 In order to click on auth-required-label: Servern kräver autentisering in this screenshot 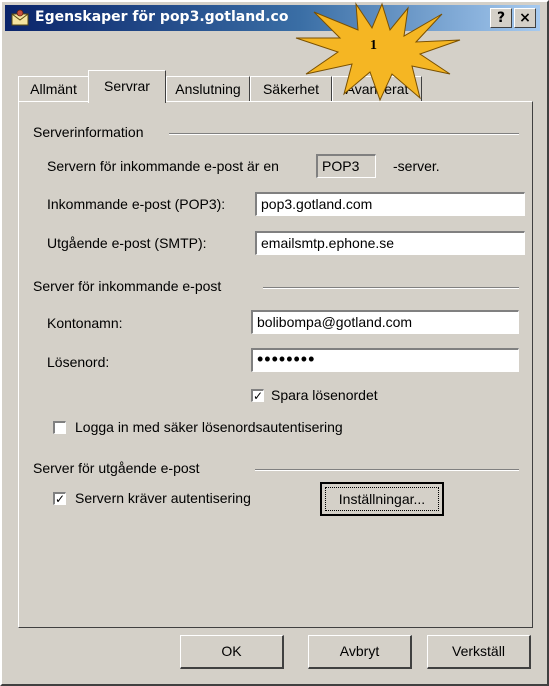, I will do `click(163, 498)`.